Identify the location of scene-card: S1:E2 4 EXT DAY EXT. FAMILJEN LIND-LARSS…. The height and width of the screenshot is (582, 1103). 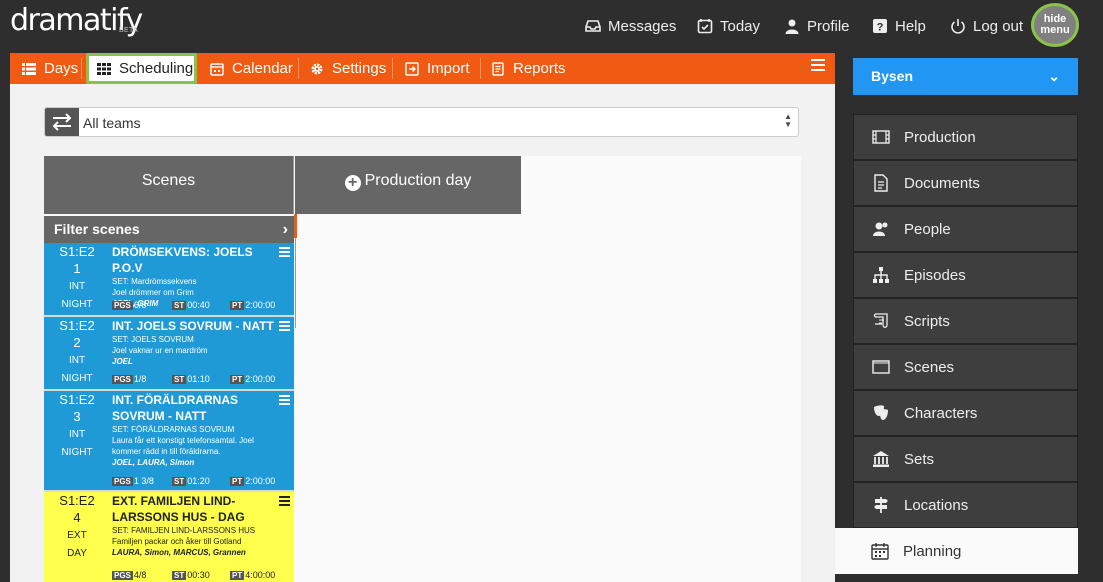
(169, 537).